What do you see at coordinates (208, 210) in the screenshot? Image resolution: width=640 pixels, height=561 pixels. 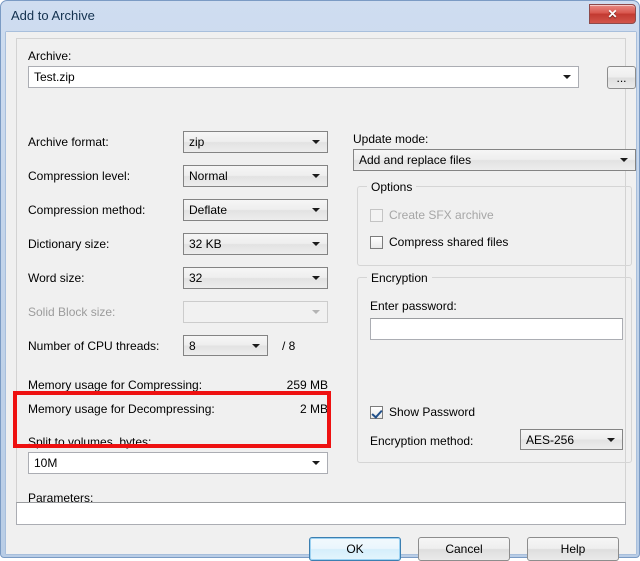 I see `compression-method-value: Deflate` at bounding box center [208, 210].